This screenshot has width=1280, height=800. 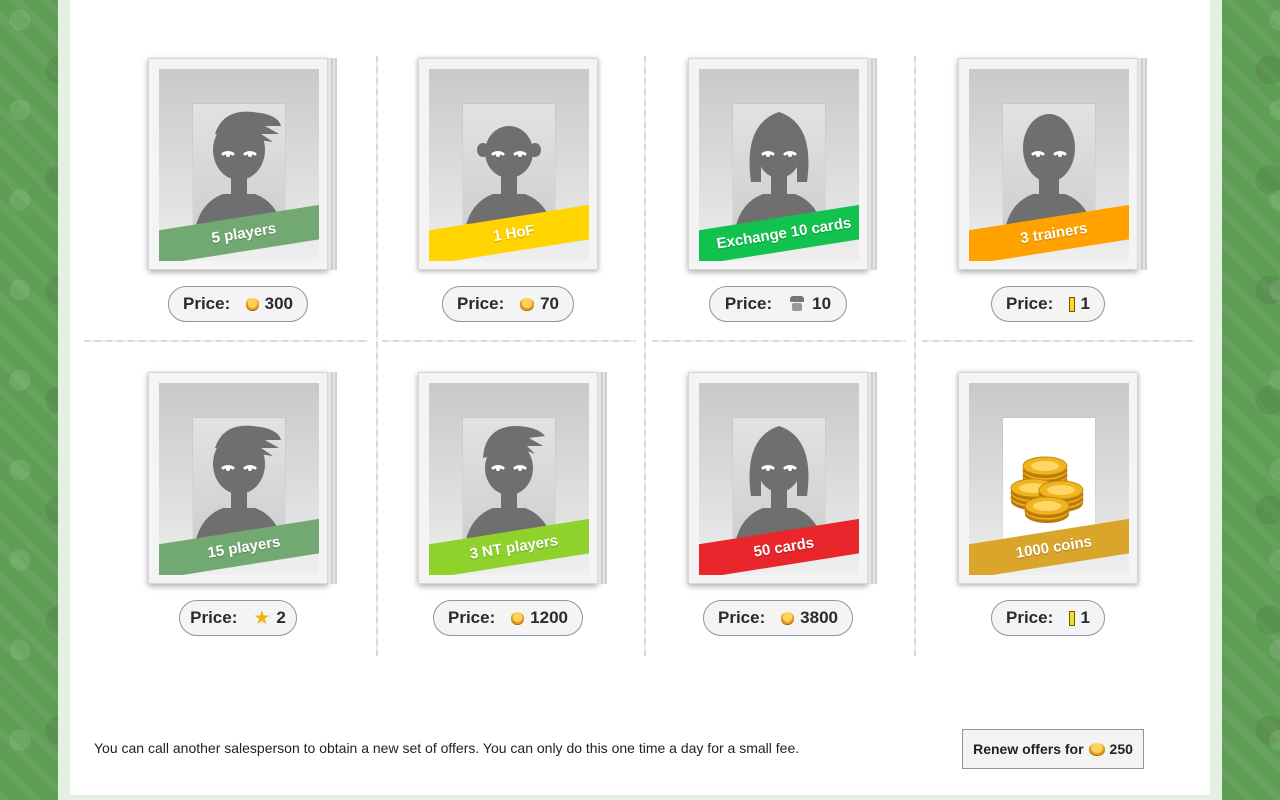 I want to click on offer-card-pack: Exchange 10 cards, so click(x=778, y=164).